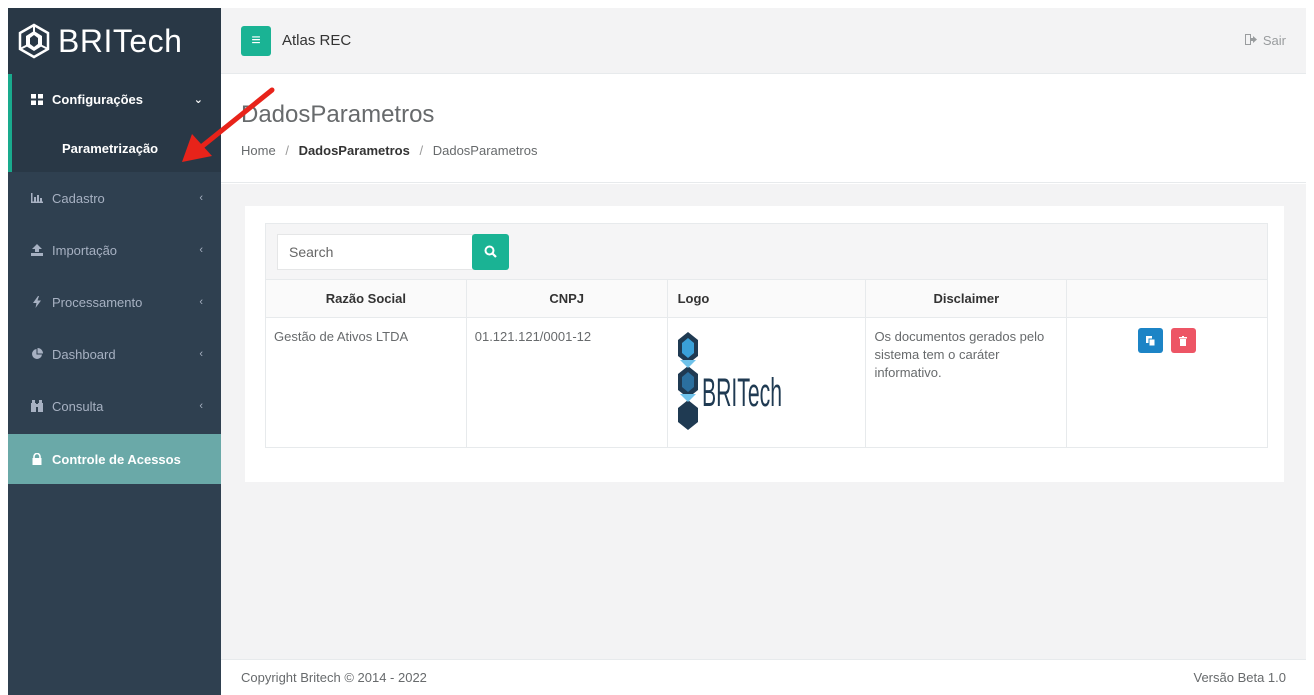 The image size is (1314, 695). I want to click on logout-link: Sair, so click(1265, 40).